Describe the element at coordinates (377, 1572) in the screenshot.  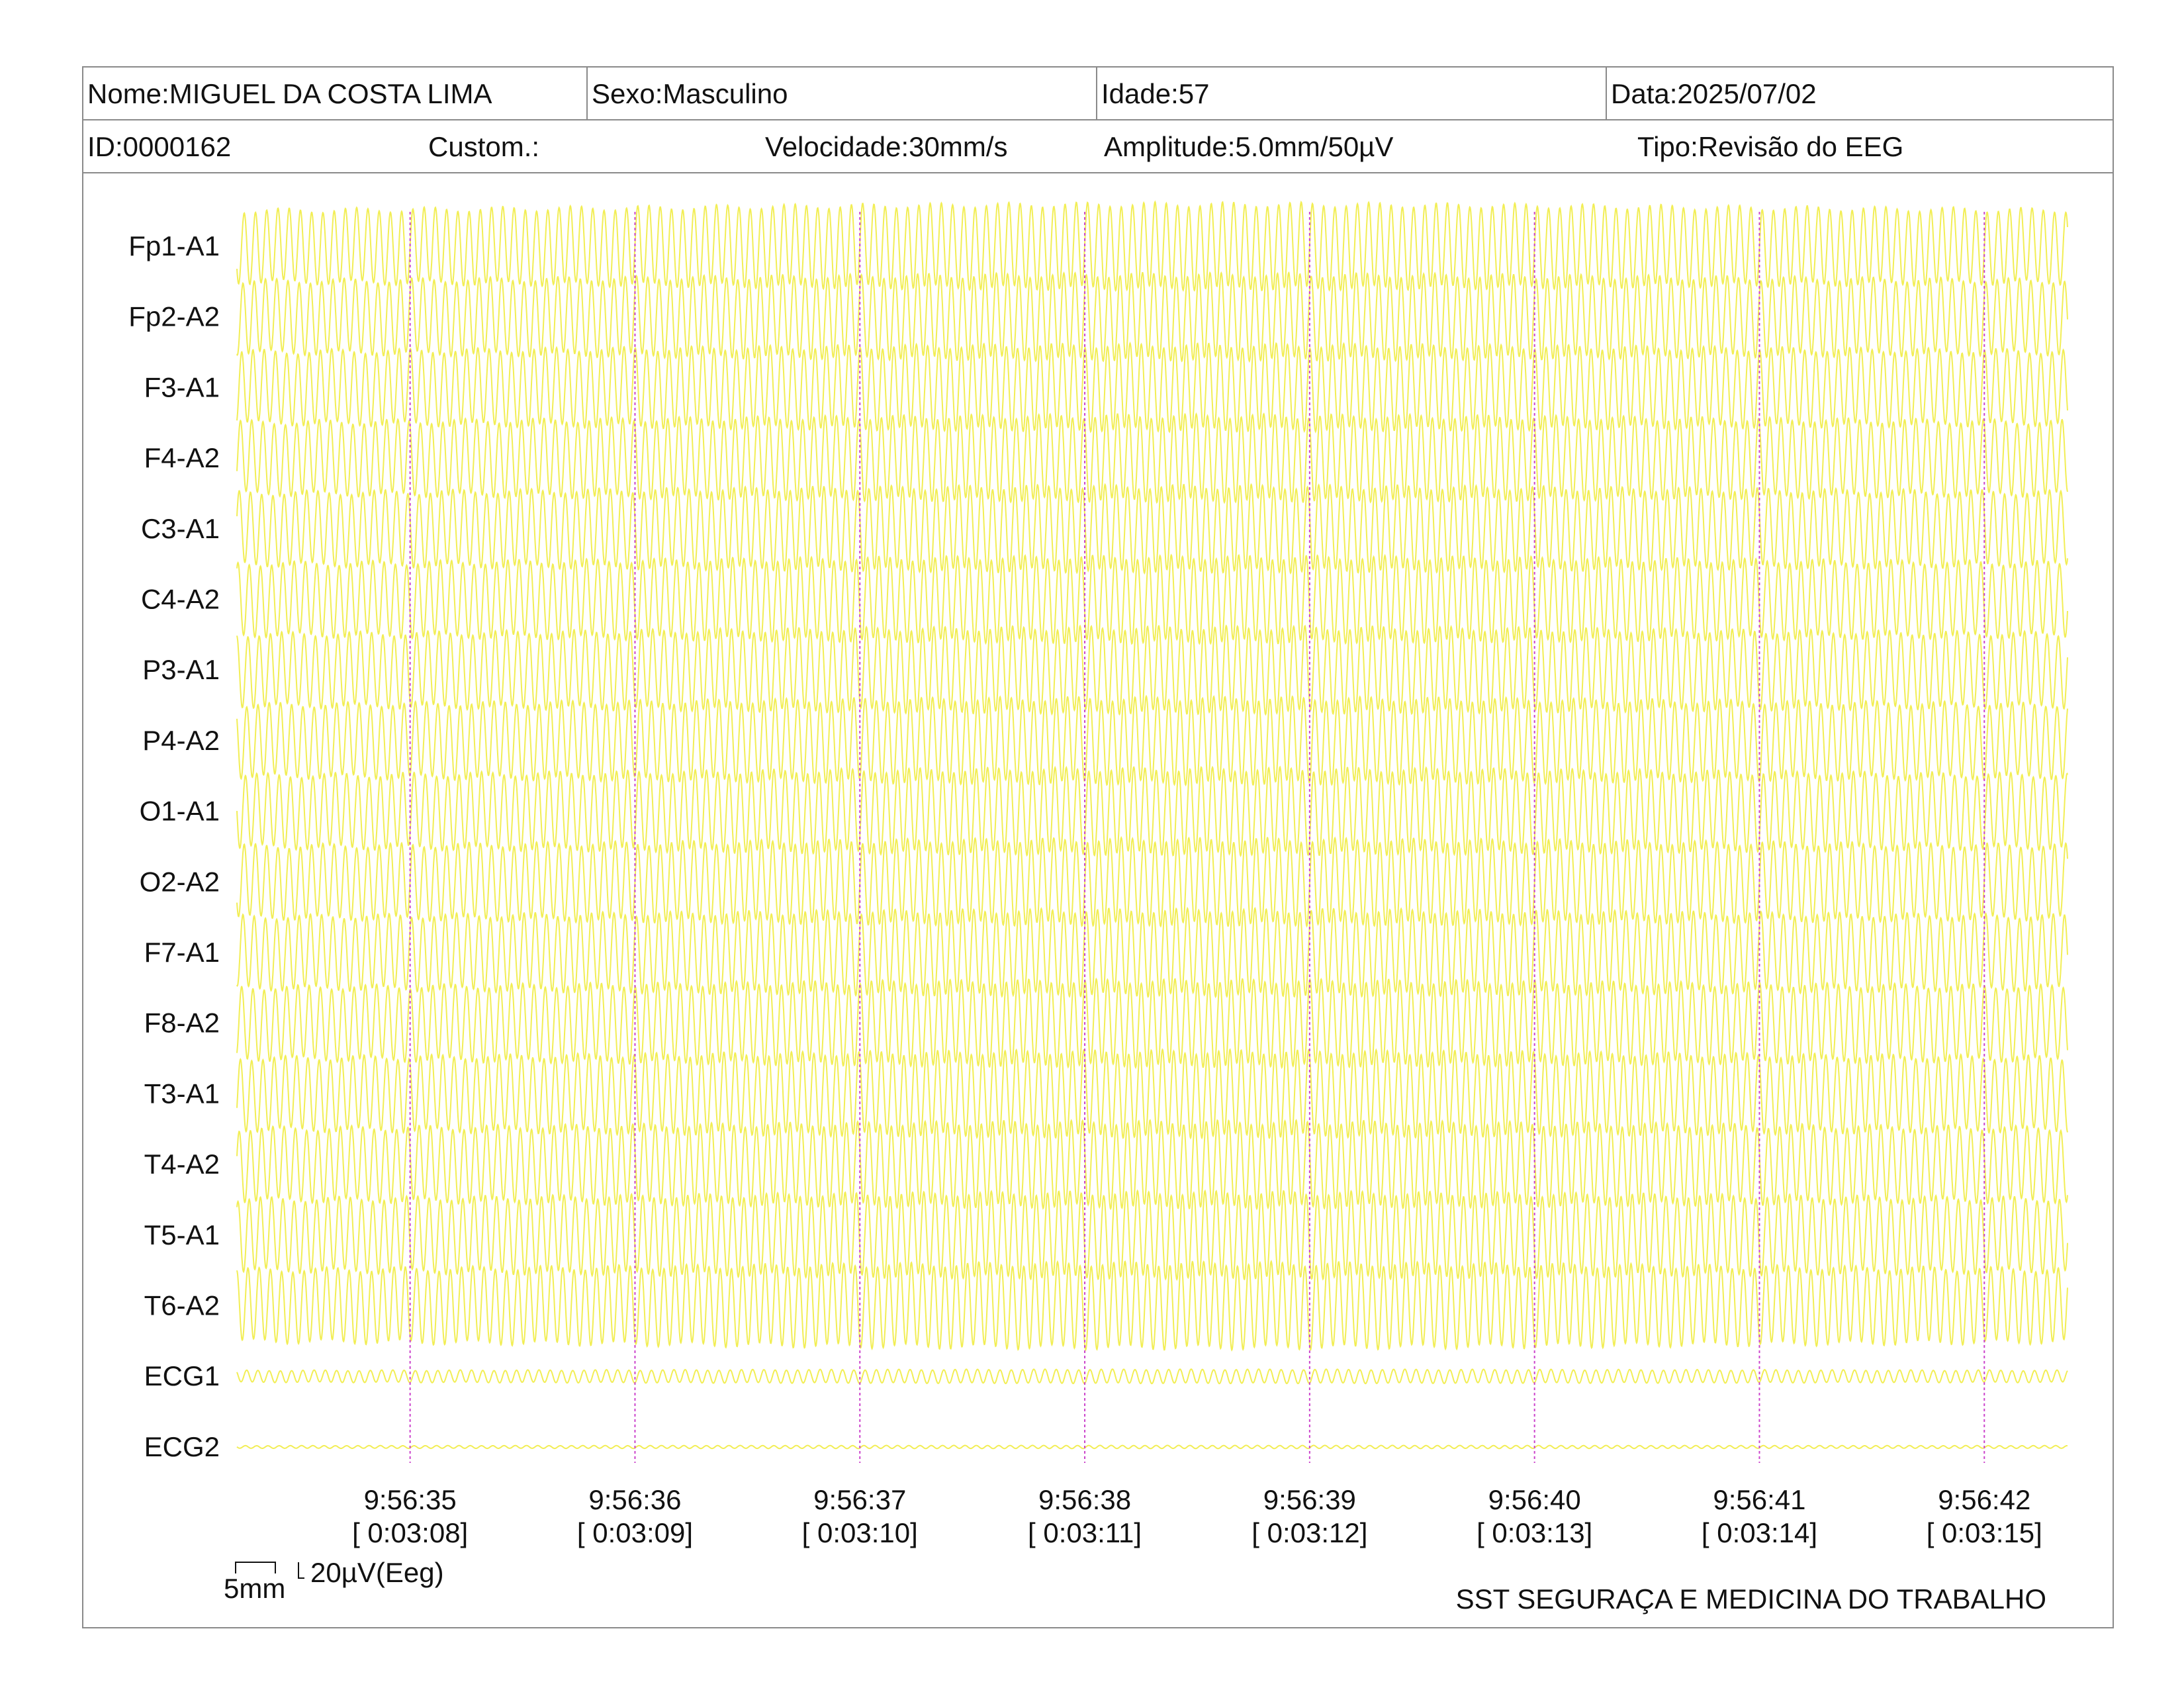
I see `amplitude-scale-label: 20µV(Eeg)` at that location.